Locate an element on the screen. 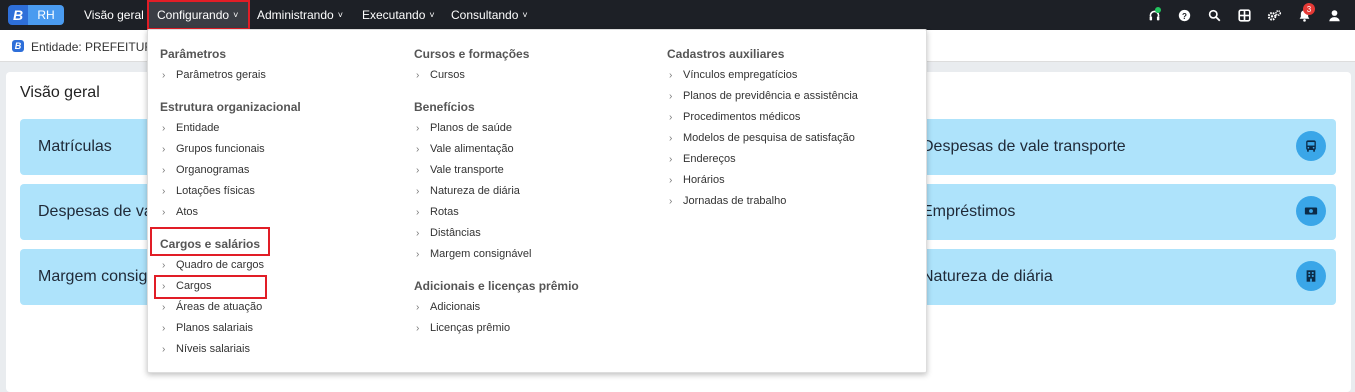  nav-label: Configurando is located at coordinates (193, 15).